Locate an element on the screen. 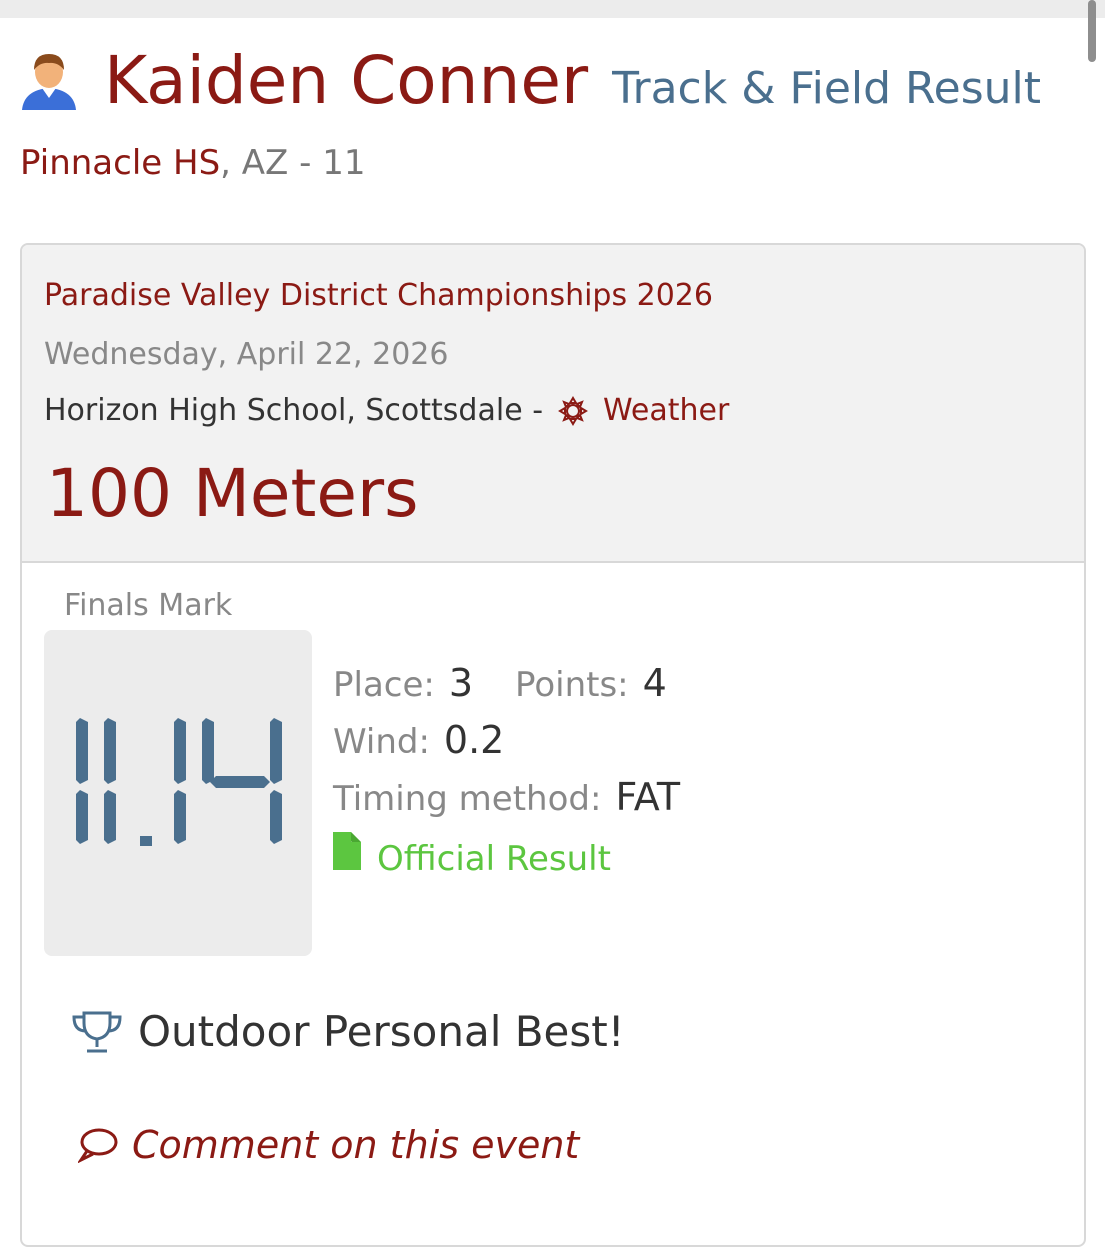 The height and width of the screenshot is (1247, 1105). wind-label: Wind: is located at coordinates (381, 742).